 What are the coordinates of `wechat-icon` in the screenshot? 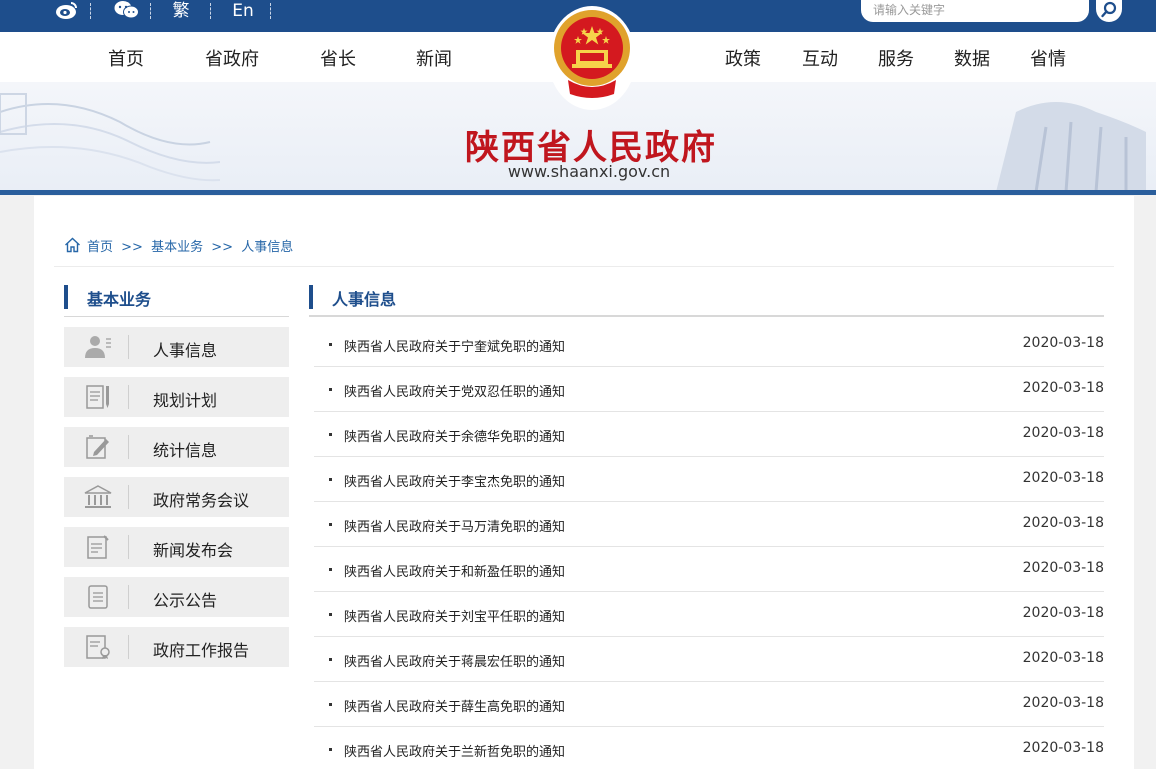 It's located at (127, 11).